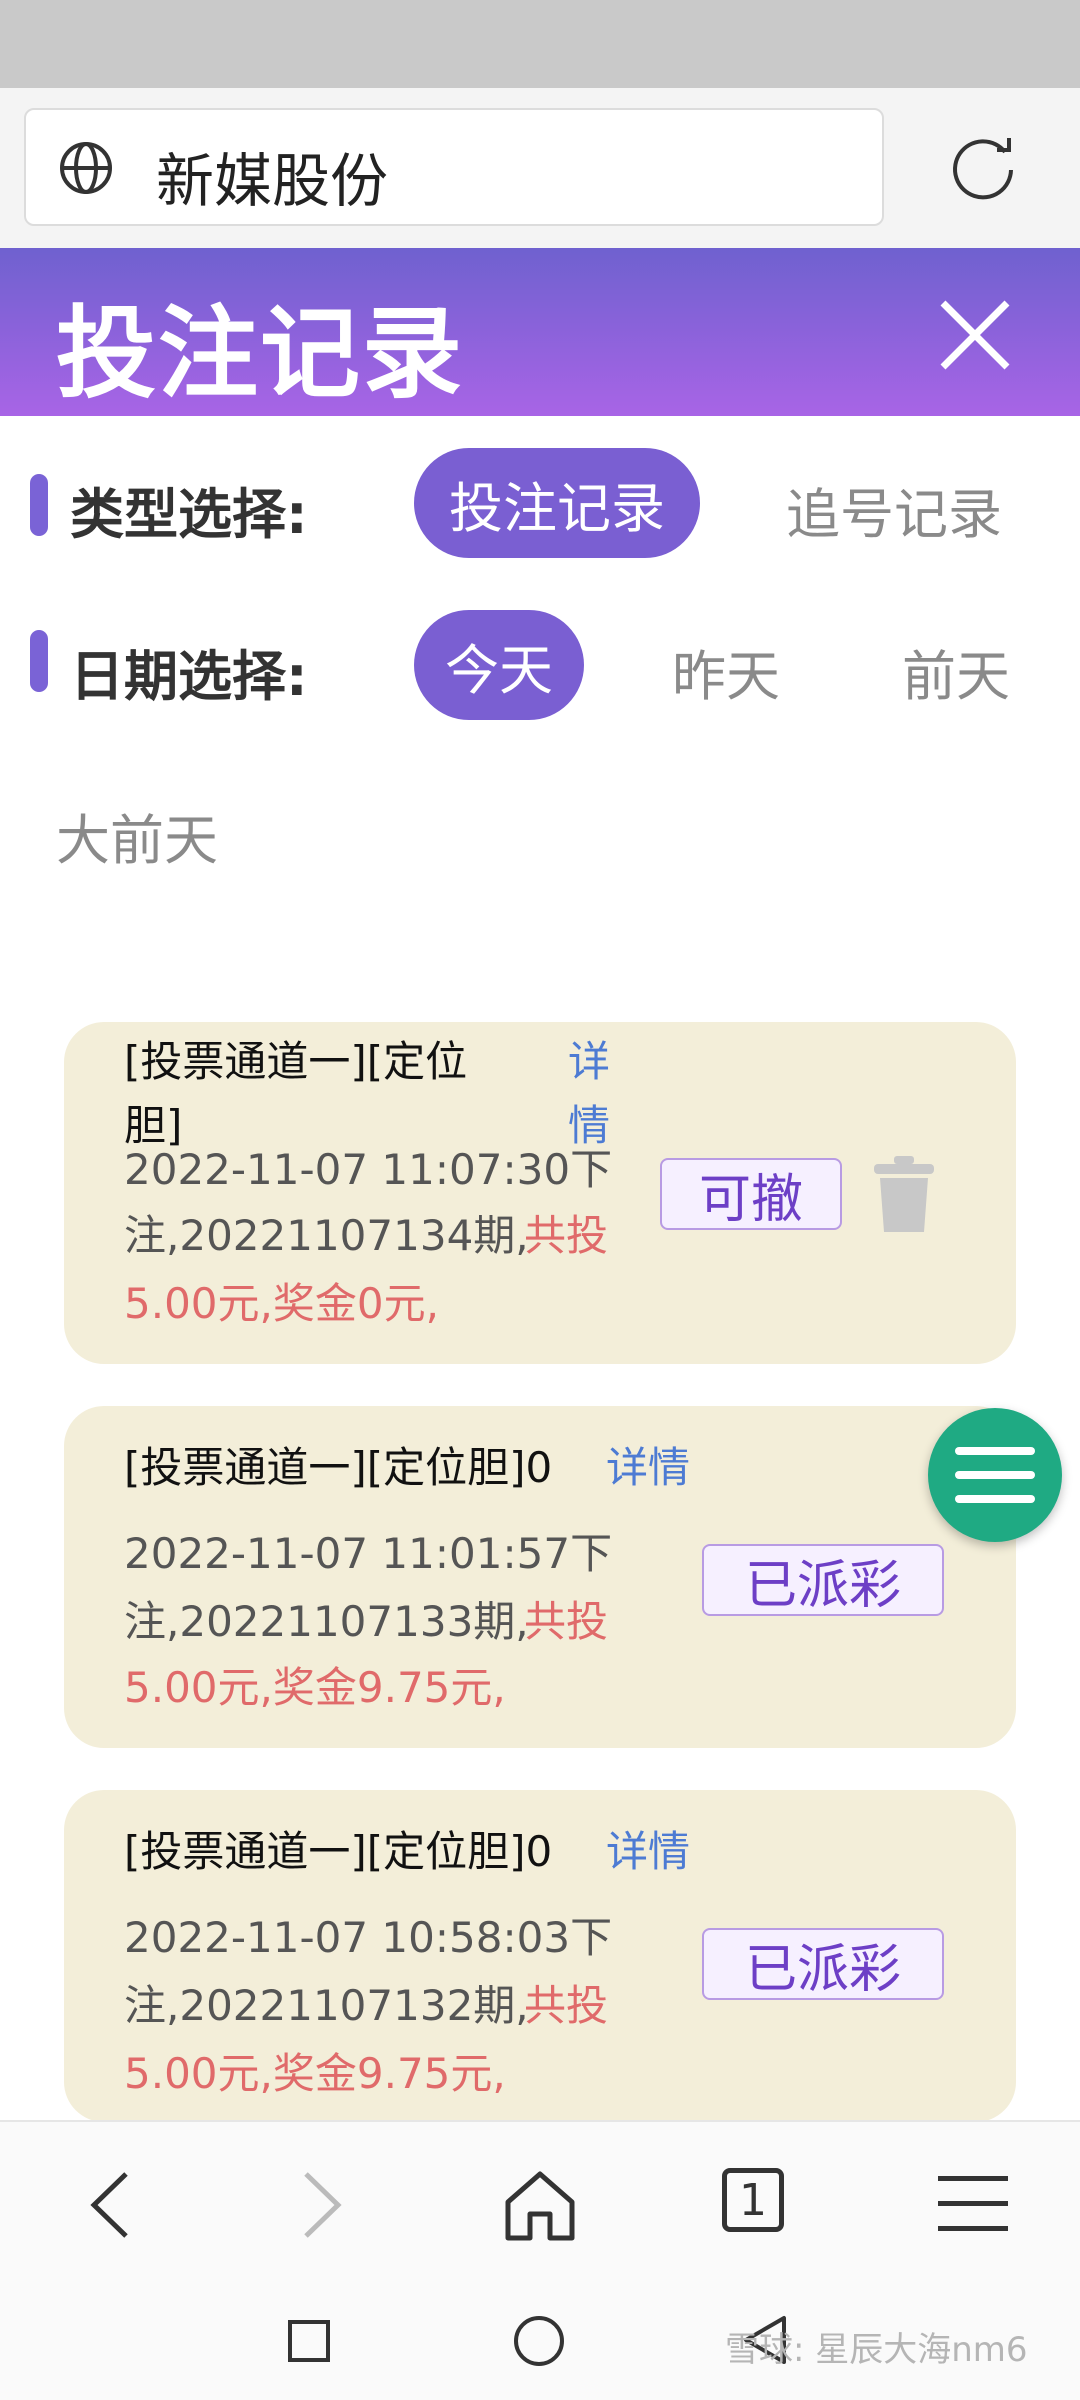  What do you see at coordinates (39, 505) in the screenshot?
I see `type-filter-marker` at bounding box center [39, 505].